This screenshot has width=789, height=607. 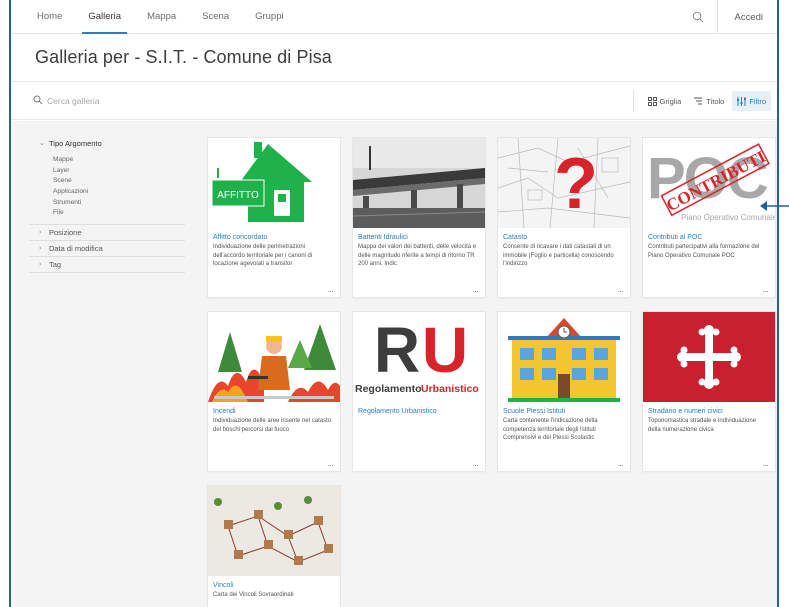 I want to click on thumb-text: AFFITTO, so click(x=238, y=195).